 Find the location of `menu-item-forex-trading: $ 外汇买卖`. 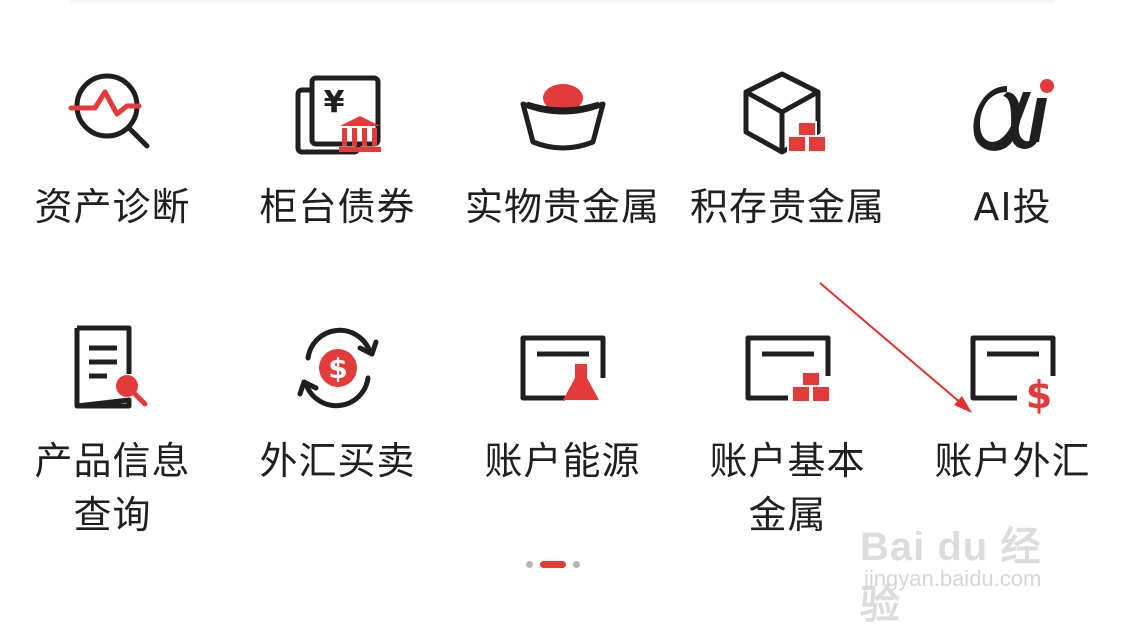

menu-item-forex-trading: $ 外汇买卖 is located at coordinates (337, 405).